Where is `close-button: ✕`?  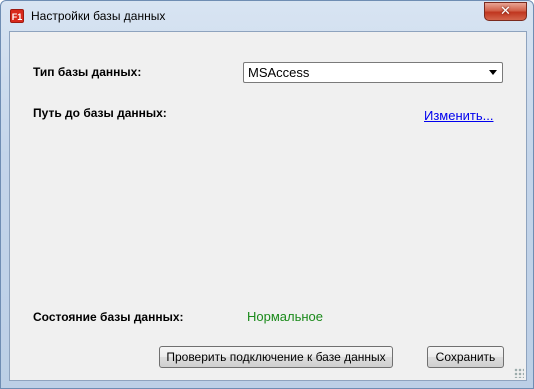
close-button: ✕ is located at coordinates (505, 11).